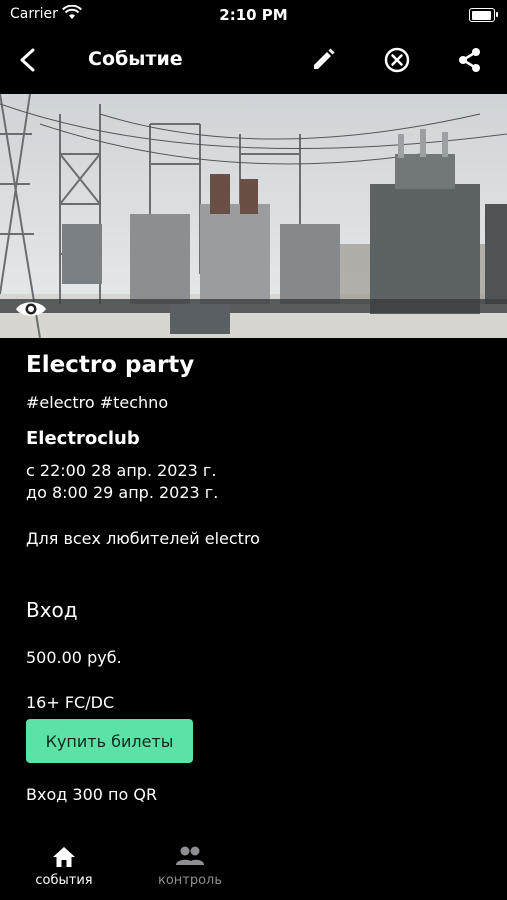 This screenshot has width=507, height=900. I want to click on close-circle-icon, so click(397, 60).